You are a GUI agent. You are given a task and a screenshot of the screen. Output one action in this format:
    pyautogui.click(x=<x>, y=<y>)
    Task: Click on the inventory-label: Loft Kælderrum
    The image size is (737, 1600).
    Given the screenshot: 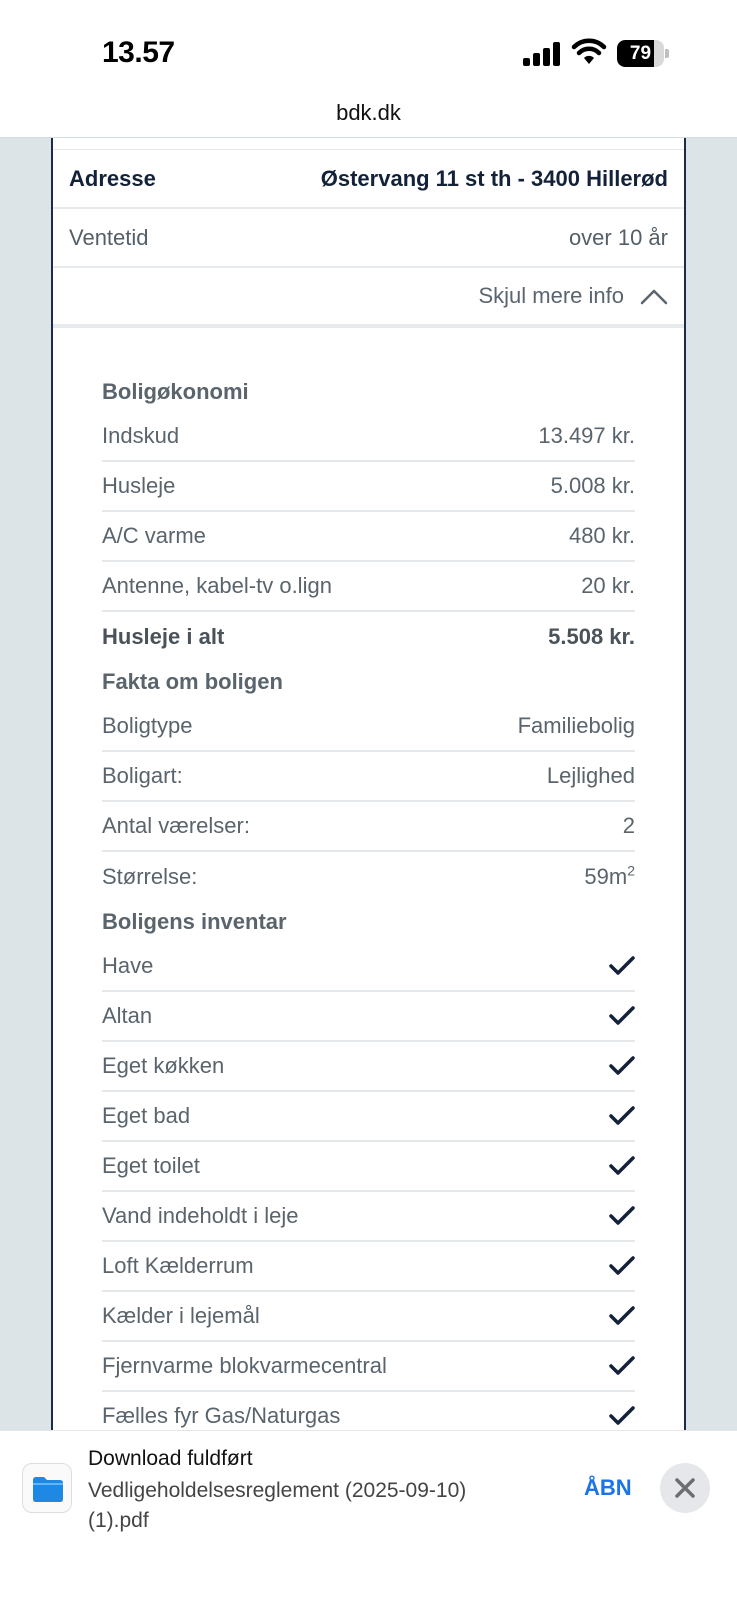 What is the action you would take?
    pyautogui.click(x=178, y=1265)
    